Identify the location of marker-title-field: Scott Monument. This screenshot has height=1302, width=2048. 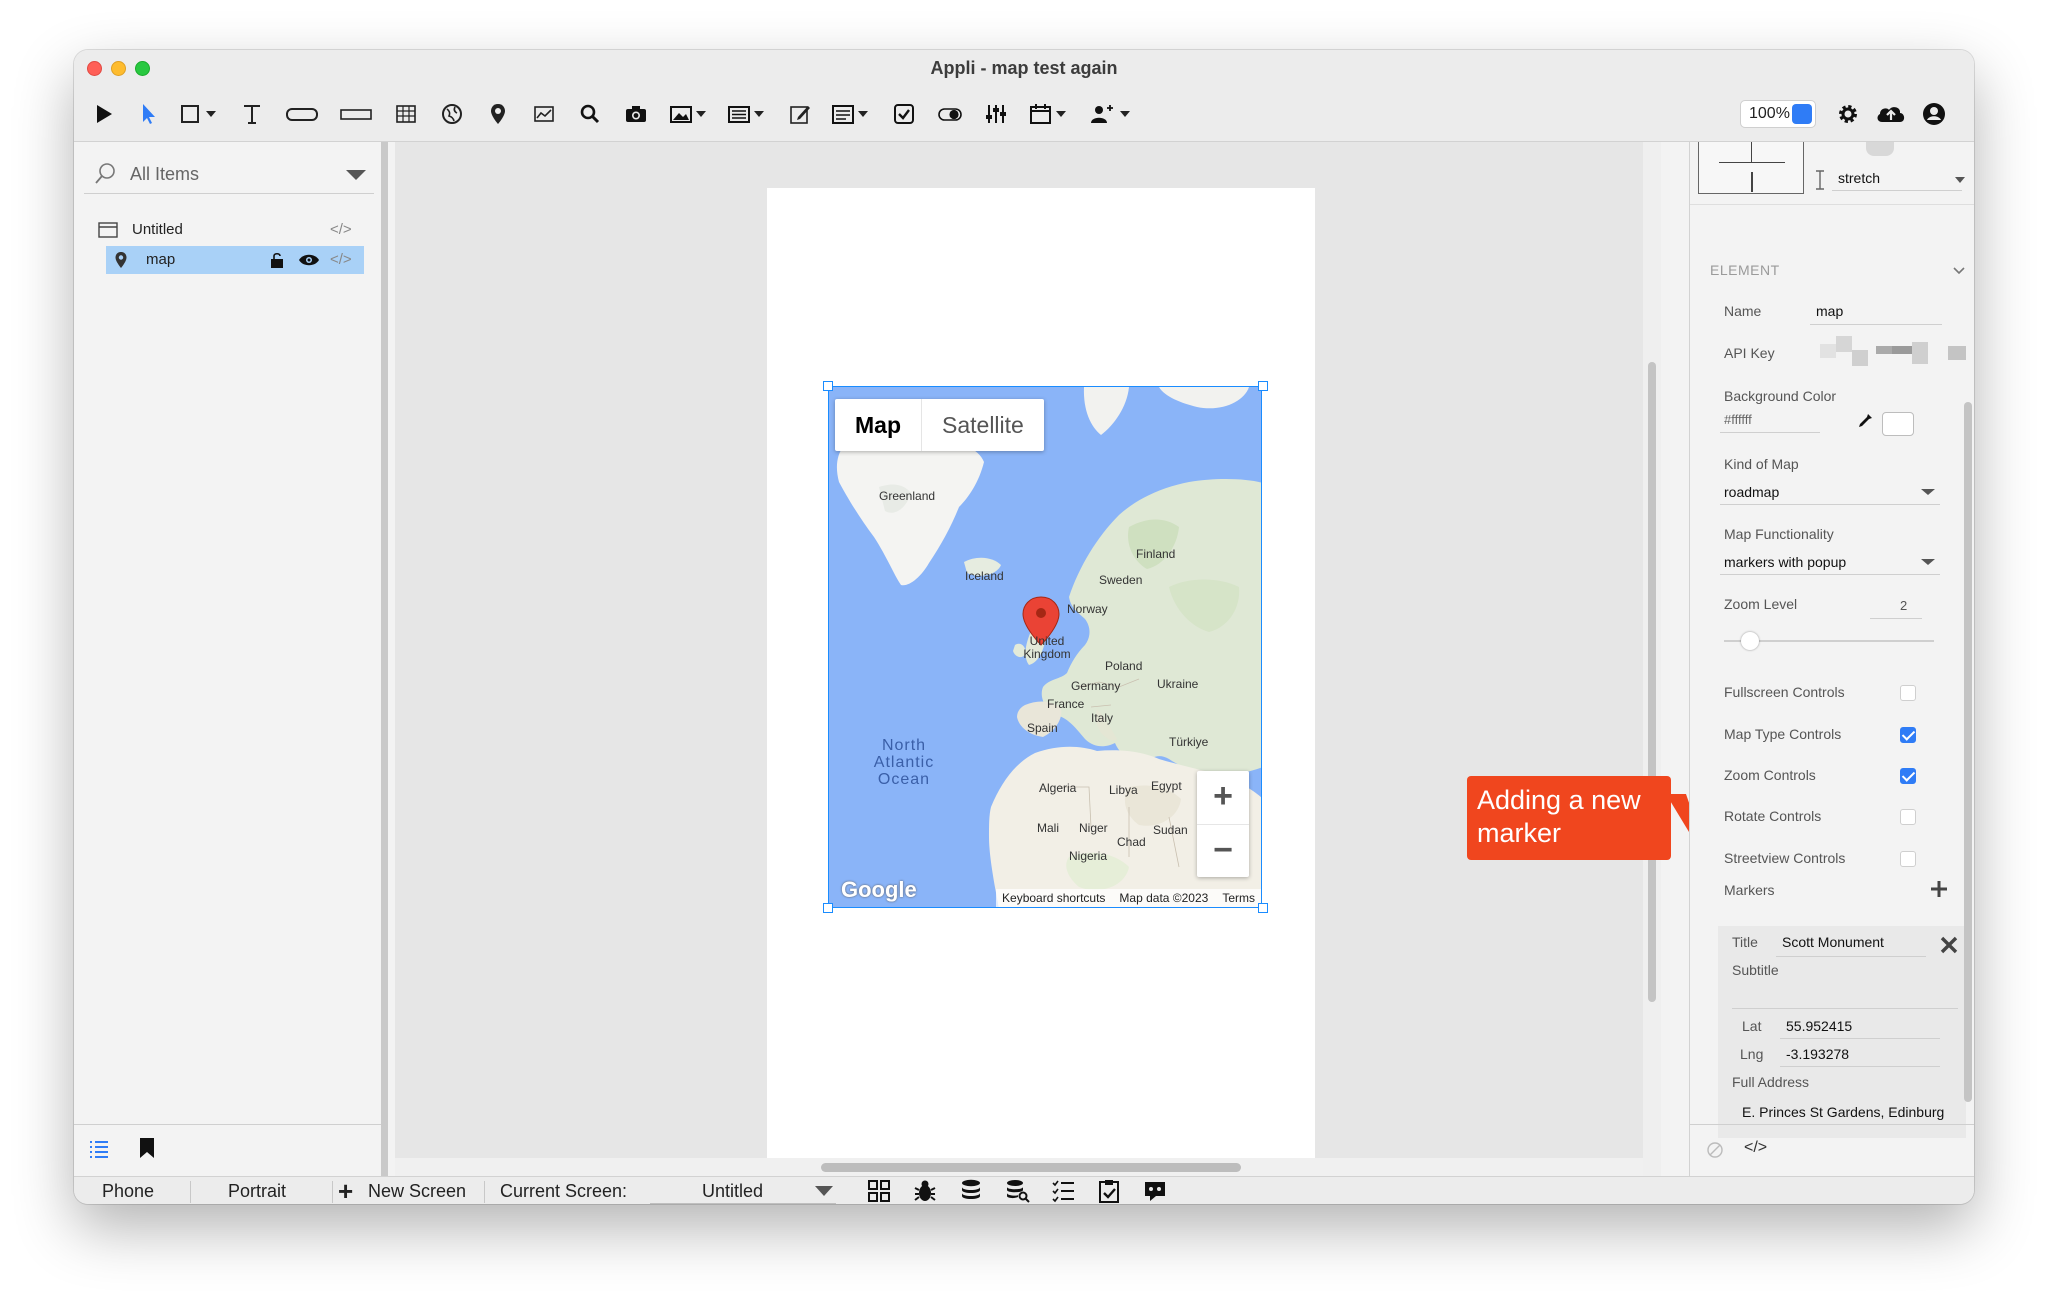
(1833, 942).